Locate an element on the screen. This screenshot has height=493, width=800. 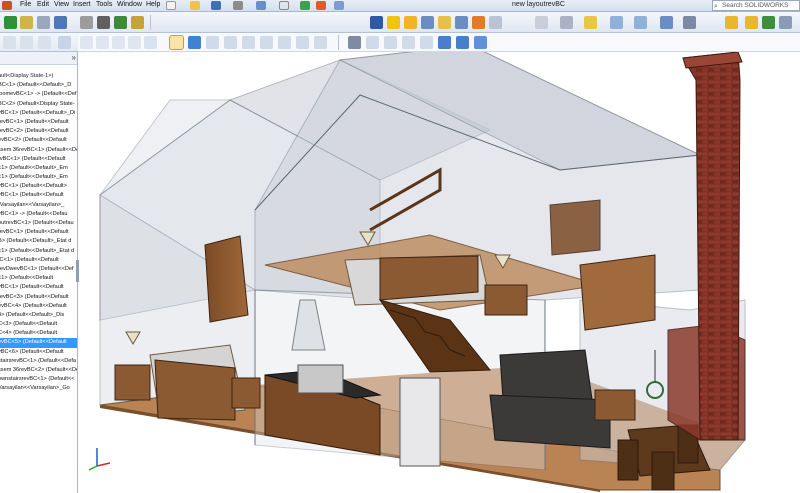
tree-item: evBC<4> (Default<<Default is located at coordinates (38, 306).